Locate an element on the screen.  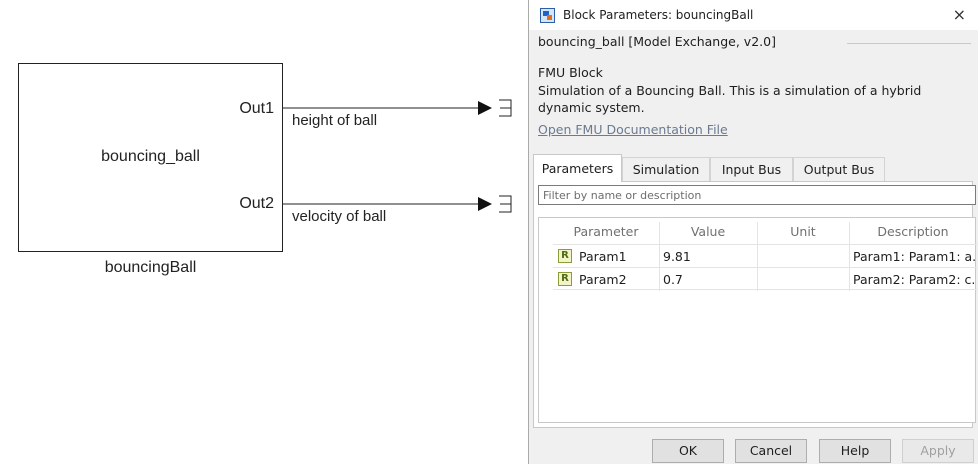
simulink-block-icon is located at coordinates (547, 15).